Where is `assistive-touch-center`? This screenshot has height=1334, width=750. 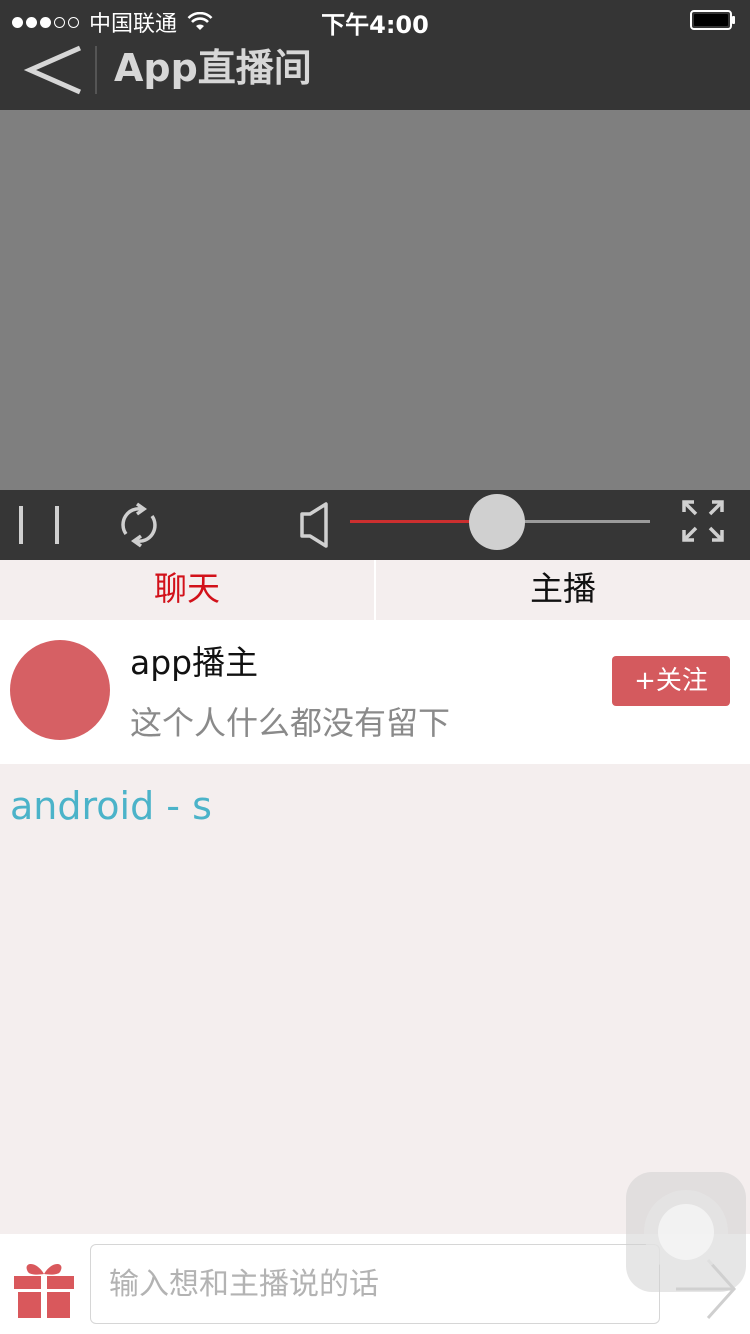
assistive-touch-center is located at coordinates (686, 1232).